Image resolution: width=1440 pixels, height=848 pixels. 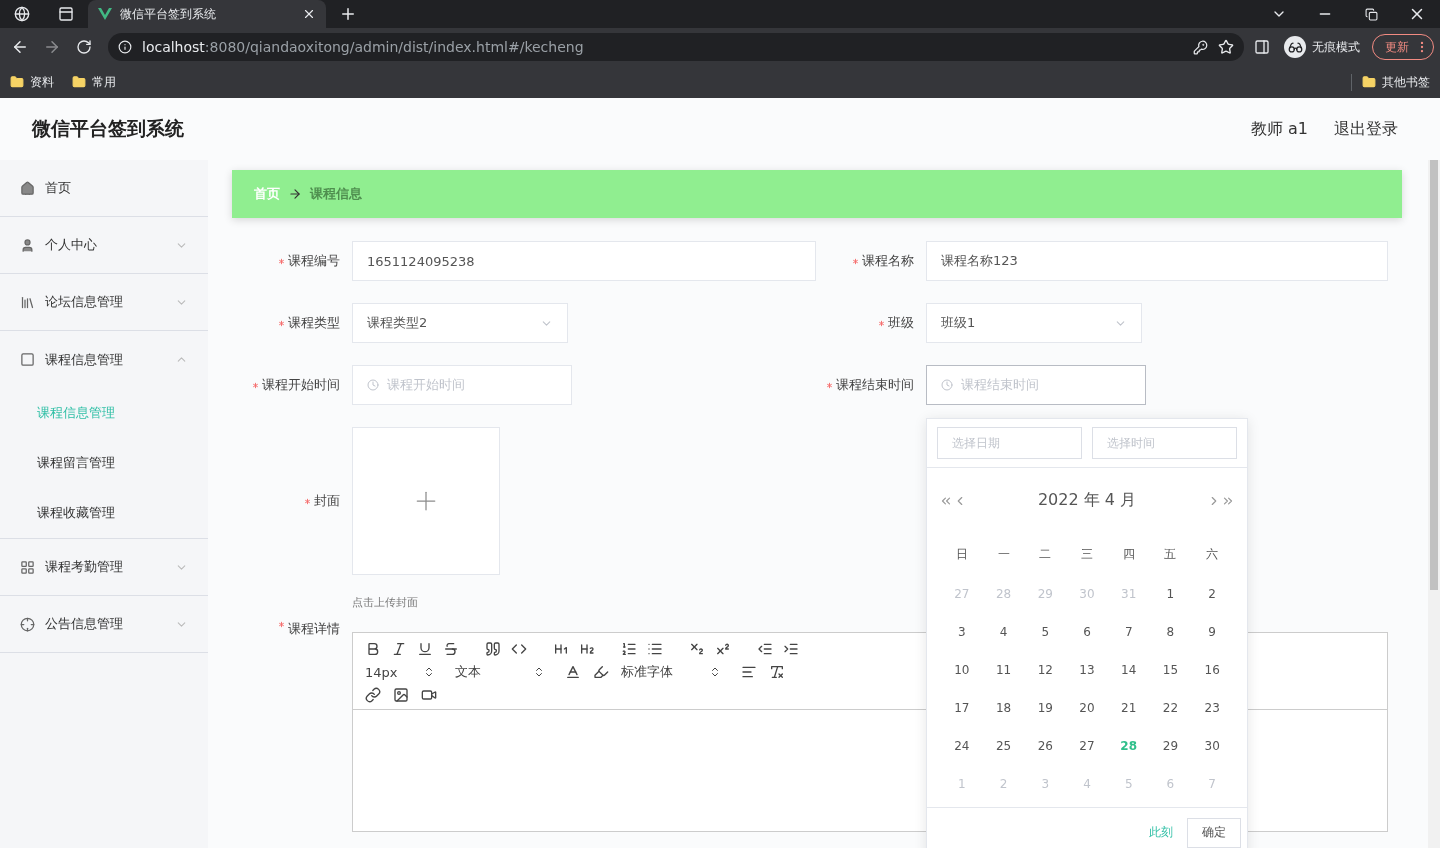 I want to click on field-label: 课程结束时间, so click(x=875, y=385).